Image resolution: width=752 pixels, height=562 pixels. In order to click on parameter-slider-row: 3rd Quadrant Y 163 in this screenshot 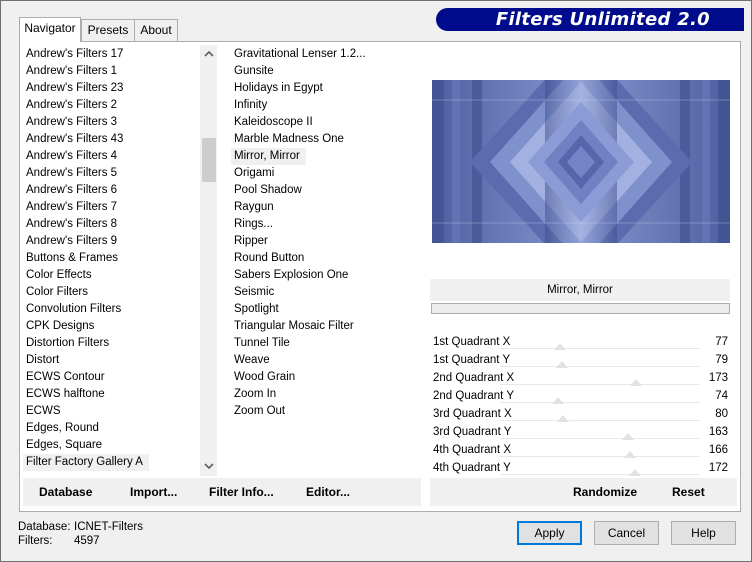, I will do `click(580, 432)`.